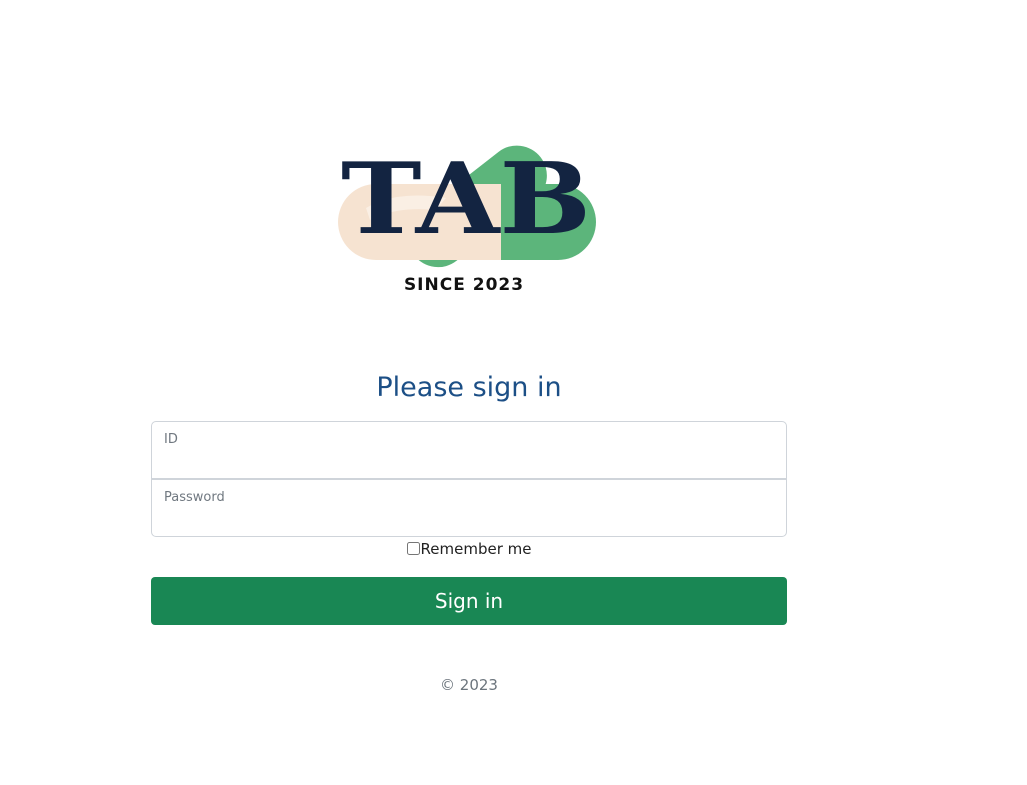 The height and width of the screenshot is (785, 1027). Describe the element at coordinates (469, 387) in the screenshot. I see `page-title: Please sign in` at that location.